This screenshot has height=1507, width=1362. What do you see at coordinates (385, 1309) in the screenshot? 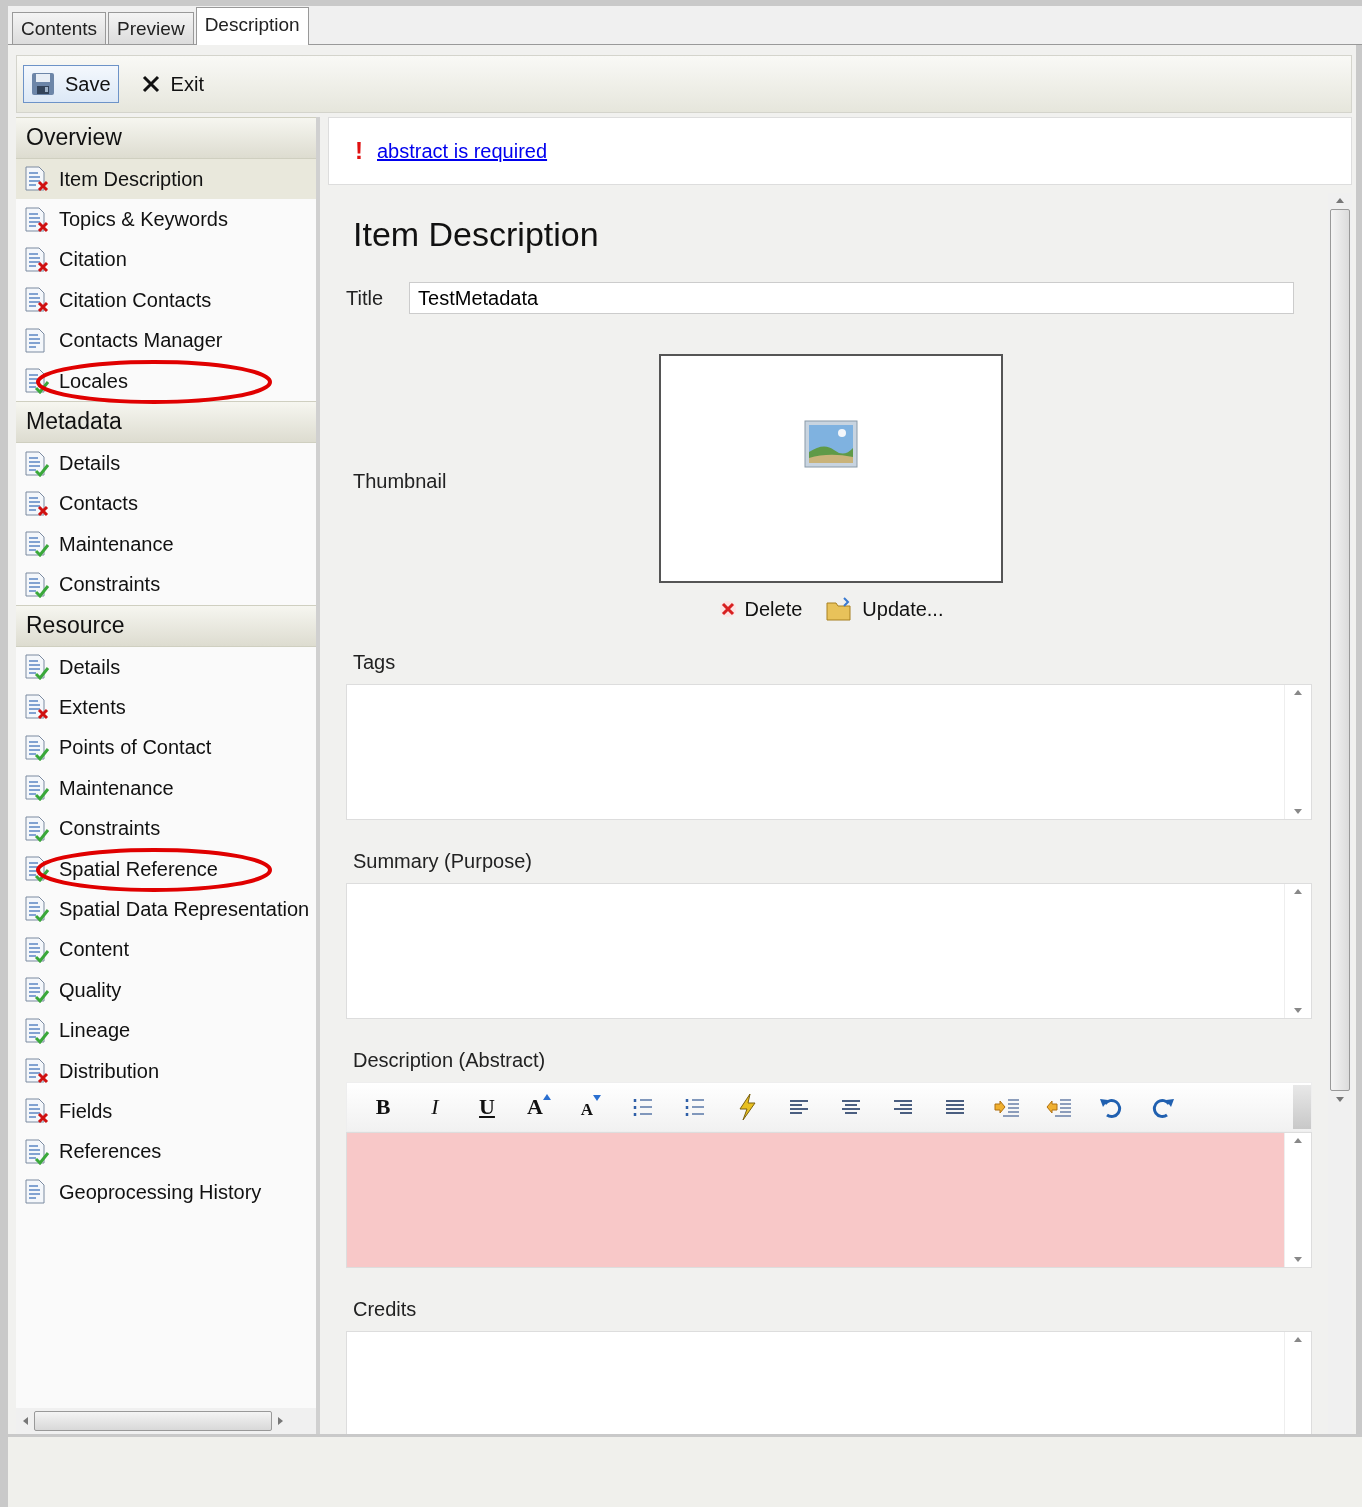
I see `field-label: Credits` at bounding box center [385, 1309].